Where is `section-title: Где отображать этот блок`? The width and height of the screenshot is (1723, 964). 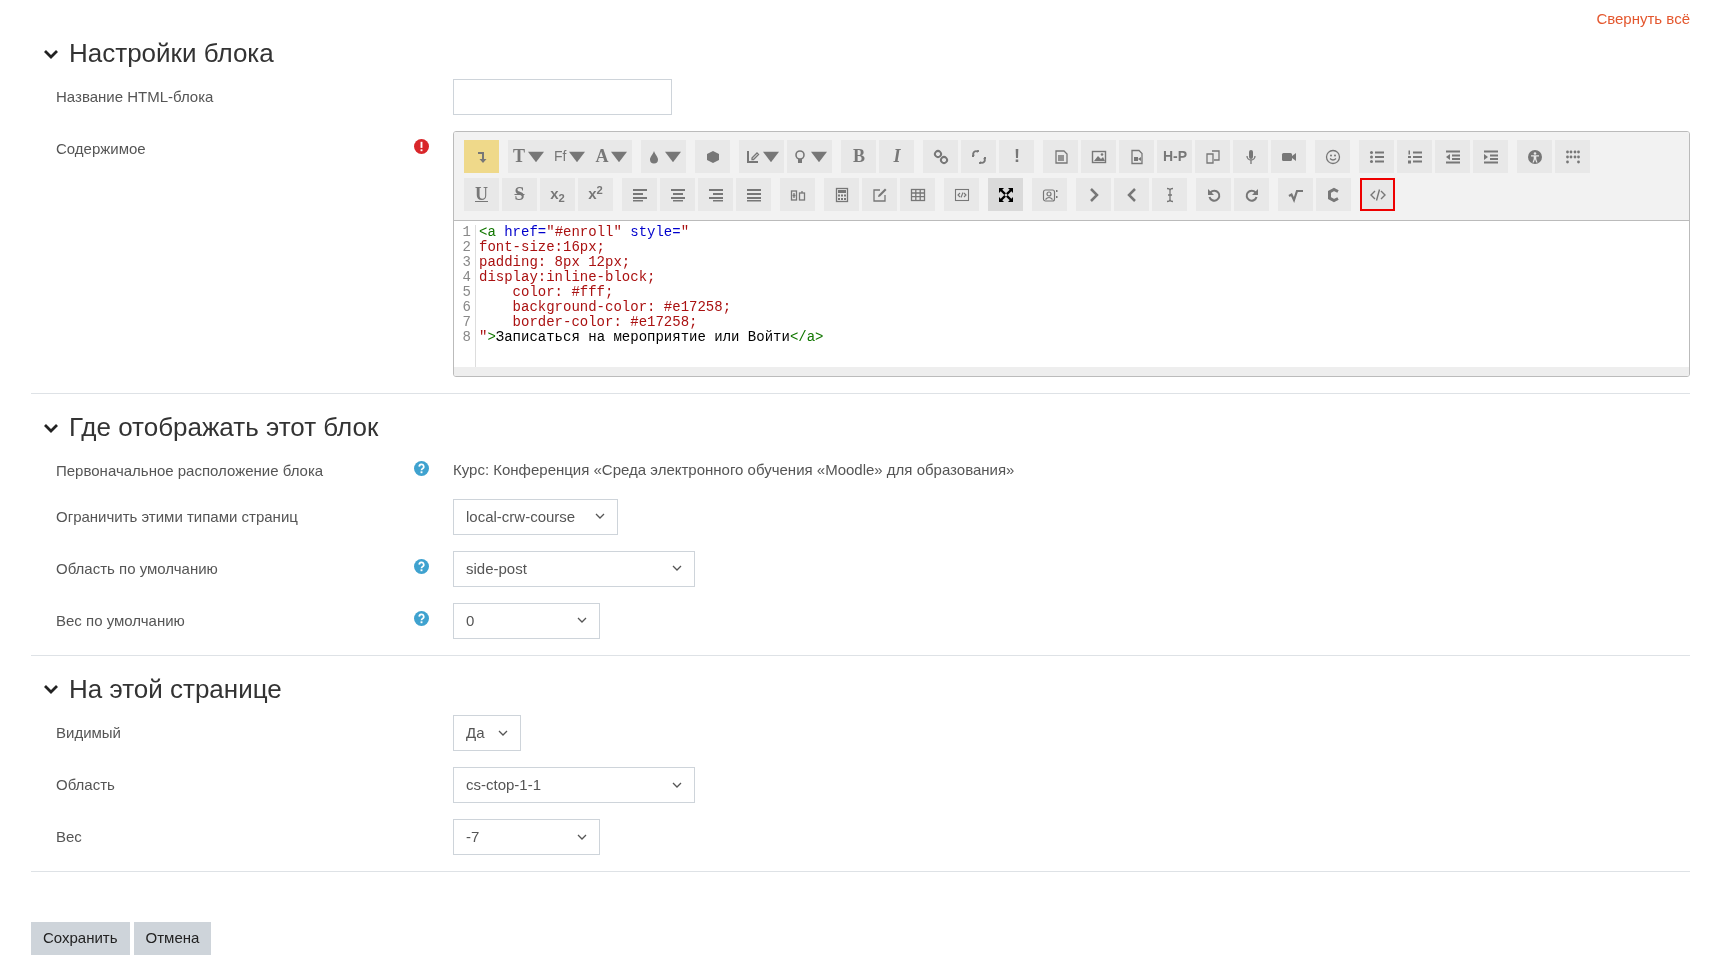 section-title: Где отображать этот блок is located at coordinates (224, 428).